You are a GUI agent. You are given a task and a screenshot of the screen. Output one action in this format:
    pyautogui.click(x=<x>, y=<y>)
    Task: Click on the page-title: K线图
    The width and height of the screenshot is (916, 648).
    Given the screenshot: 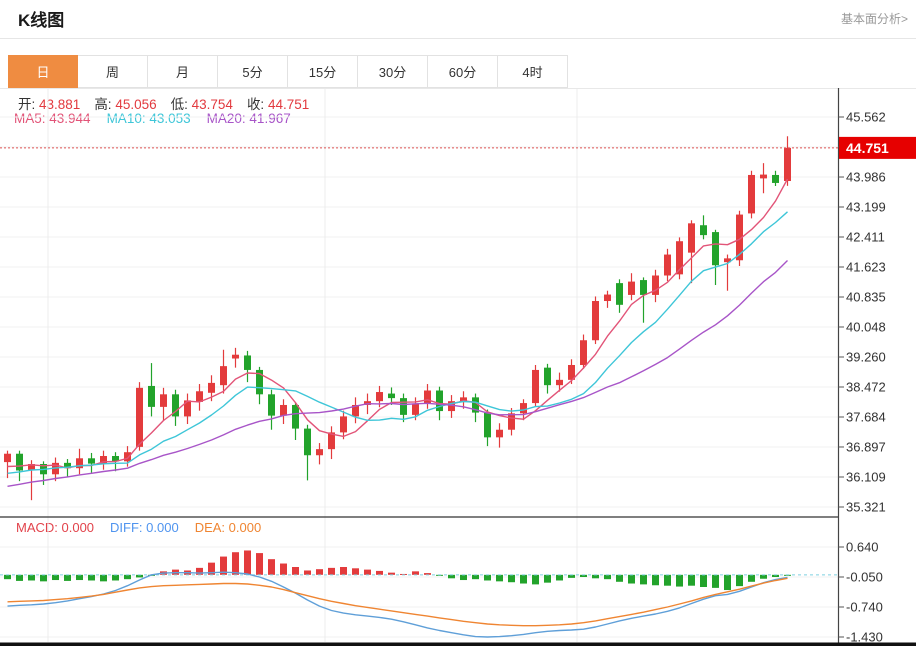 What is the action you would take?
    pyautogui.click(x=41, y=20)
    